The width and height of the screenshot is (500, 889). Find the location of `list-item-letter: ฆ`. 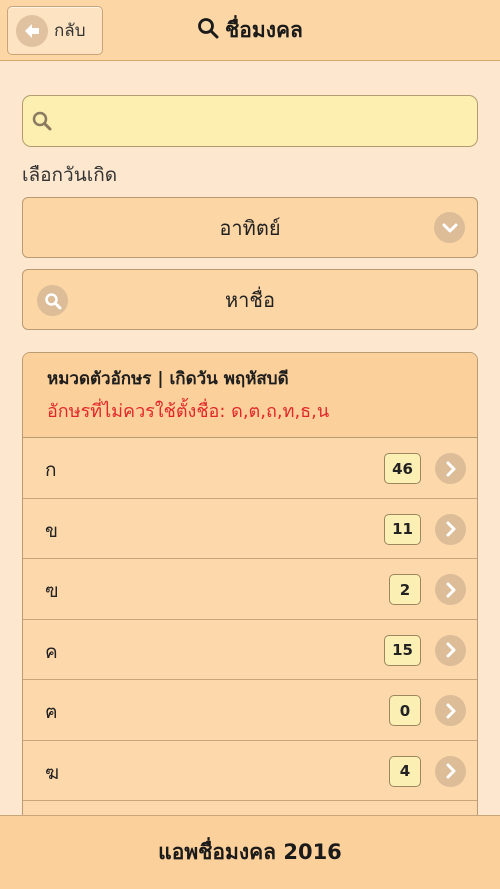

list-item-letter: ฆ is located at coordinates (52, 772).